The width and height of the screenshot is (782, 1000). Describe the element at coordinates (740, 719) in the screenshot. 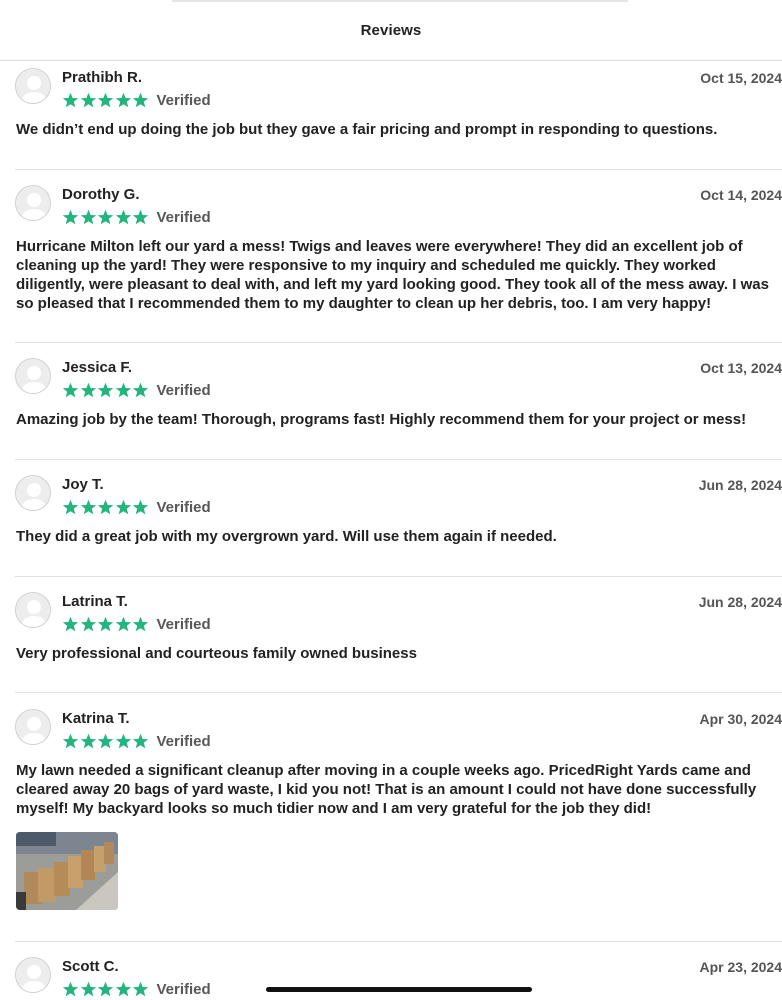

I see `review-date: Apr 30, 2024` at that location.